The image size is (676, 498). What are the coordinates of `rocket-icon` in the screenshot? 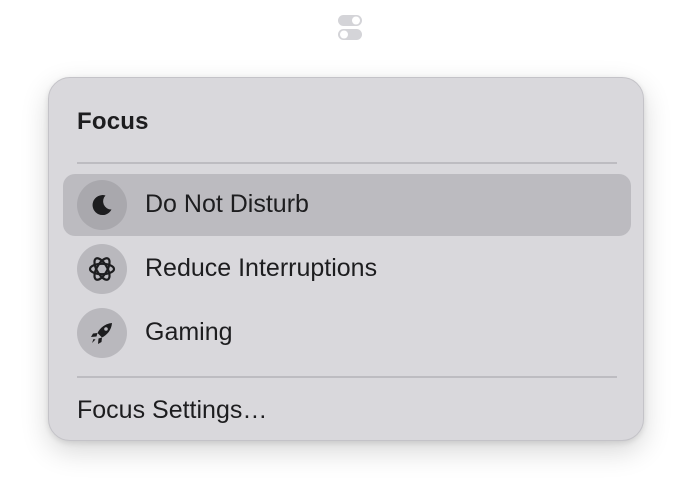 It's located at (102, 333).